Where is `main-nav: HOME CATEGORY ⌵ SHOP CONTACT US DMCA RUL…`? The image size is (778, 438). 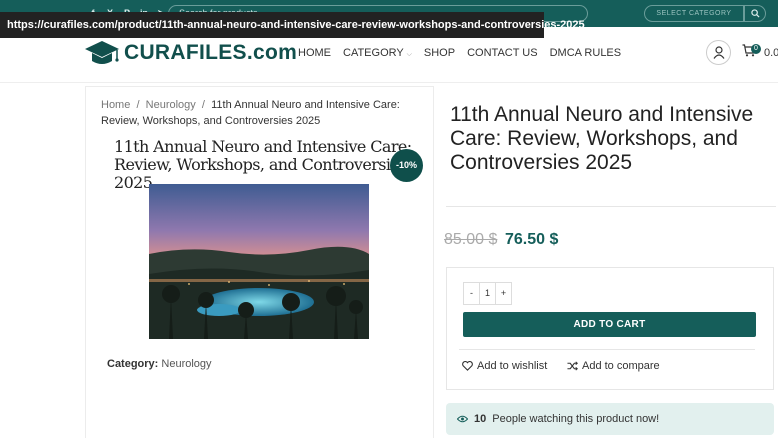
main-nav: HOME CATEGORY ⌵ SHOP CONTACT US DMCA RUL… is located at coordinates (459, 53).